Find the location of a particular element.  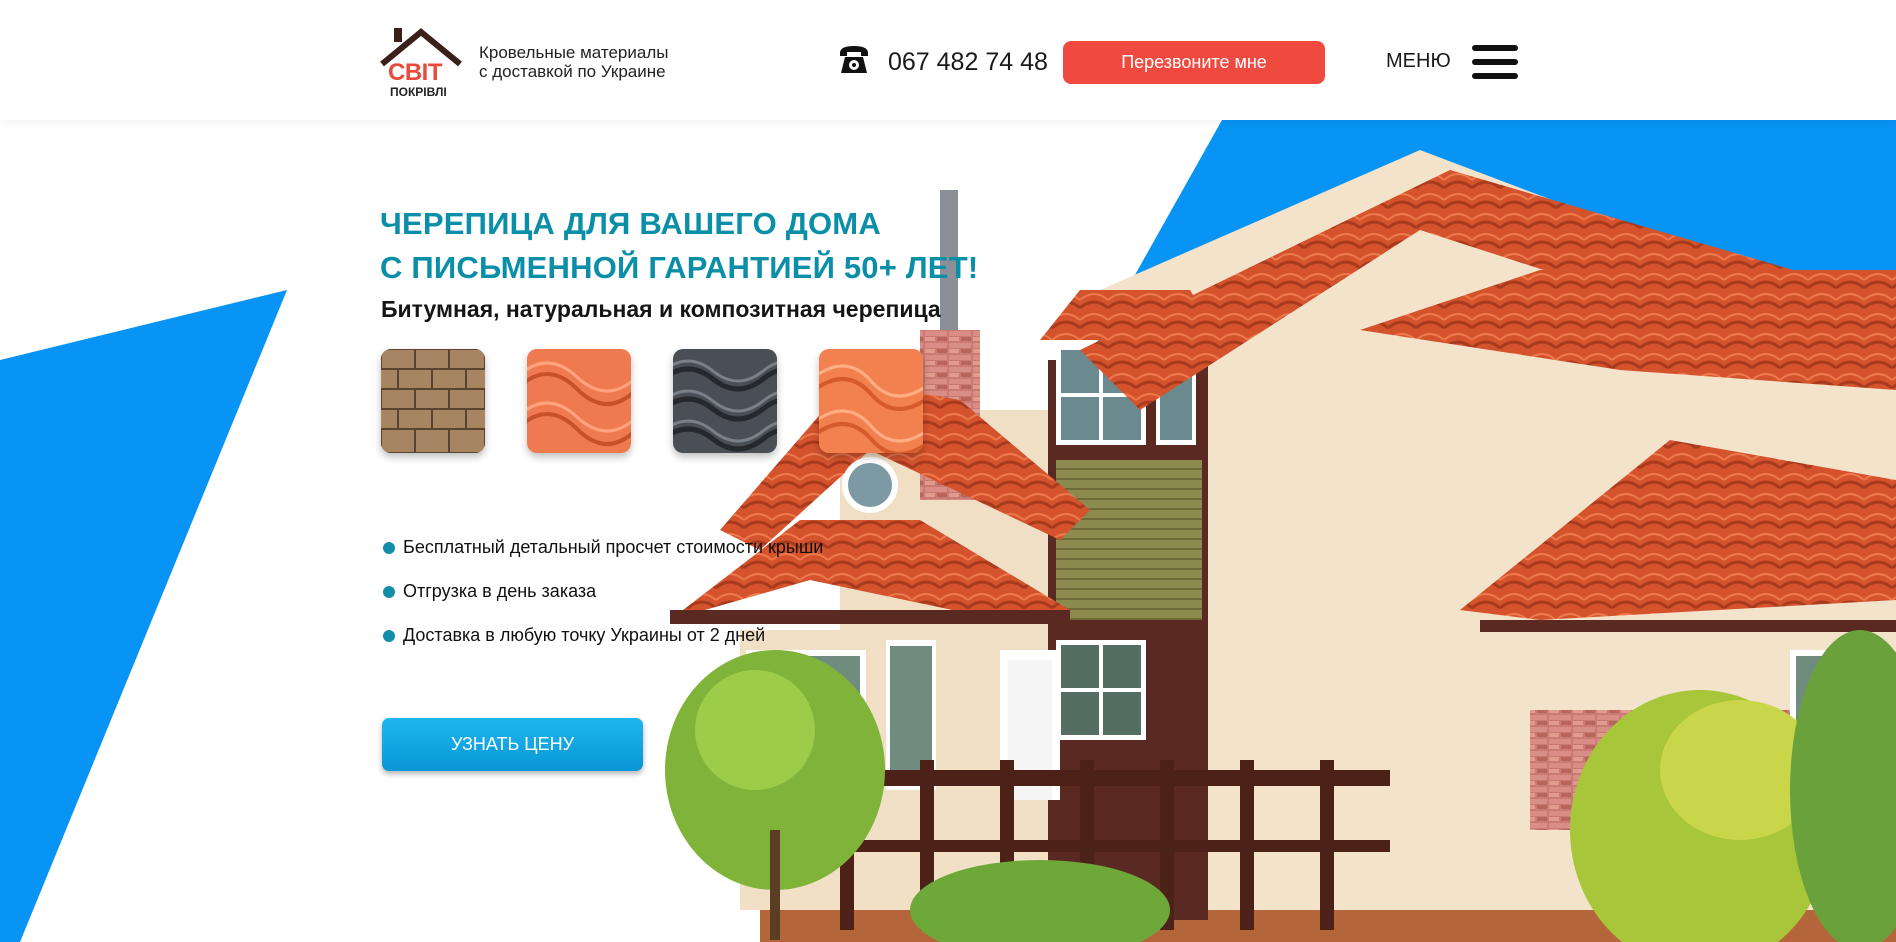

logo: СВІТ ПОКРІВЛІ is located at coordinates (421, 62).